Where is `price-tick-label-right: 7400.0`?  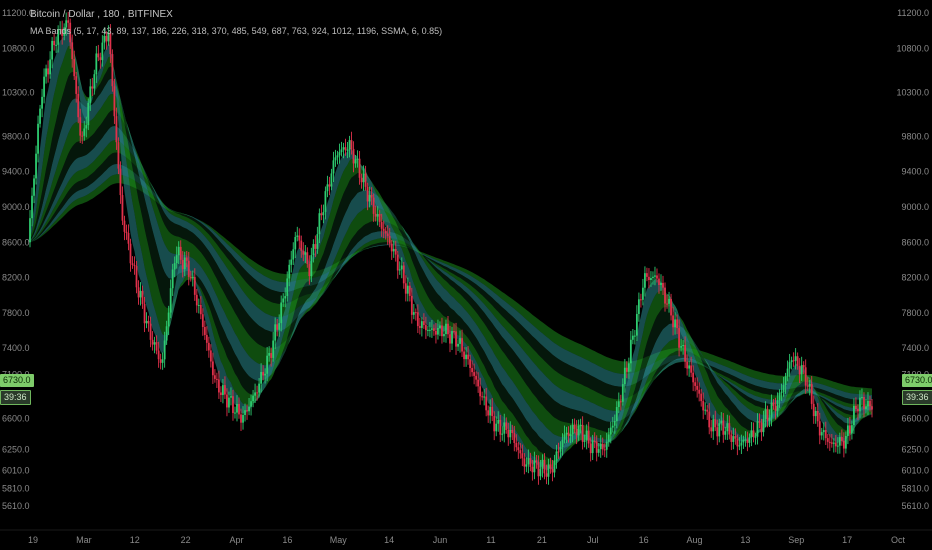
price-tick-label-right: 7400.0 is located at coordinates (915, 348).